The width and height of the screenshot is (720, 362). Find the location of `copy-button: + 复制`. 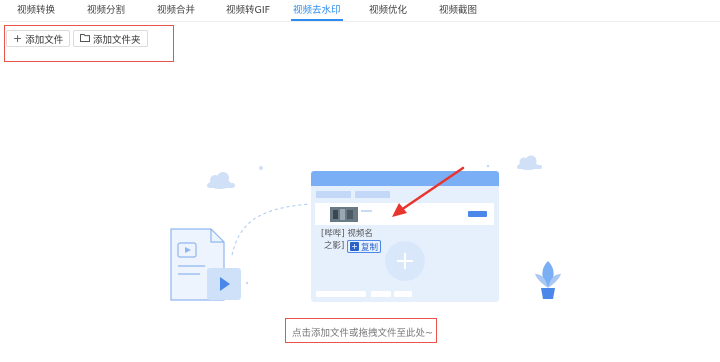

copy-button: + 复制 is located at coordinates (364, 246).